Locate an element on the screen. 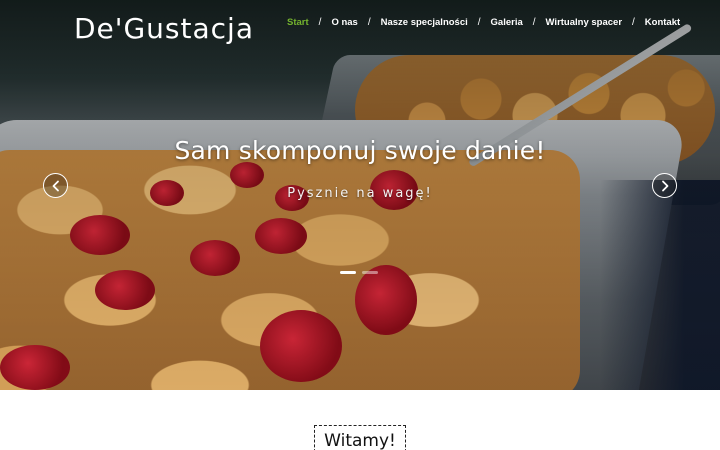 Image resolution: width=720 pixels, height=450 pixels. slider-pagination is located at coordinates (359, 272).